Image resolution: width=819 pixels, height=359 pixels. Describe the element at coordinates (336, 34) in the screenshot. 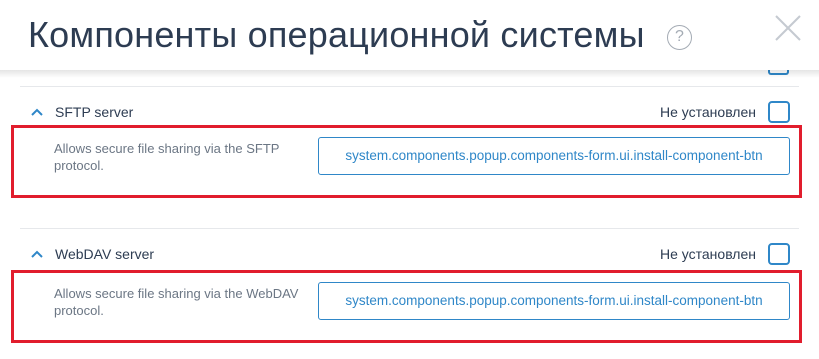

I see `page-title: Компоненты операционной системы` at that location.